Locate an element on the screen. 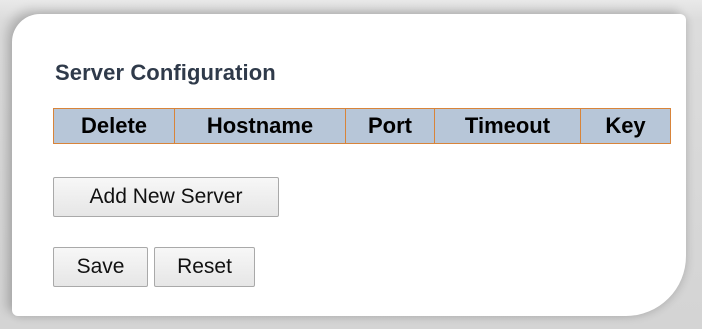  table-header-row: Delete Hostname Port Timeout Key is located at coordinates (362, 126).